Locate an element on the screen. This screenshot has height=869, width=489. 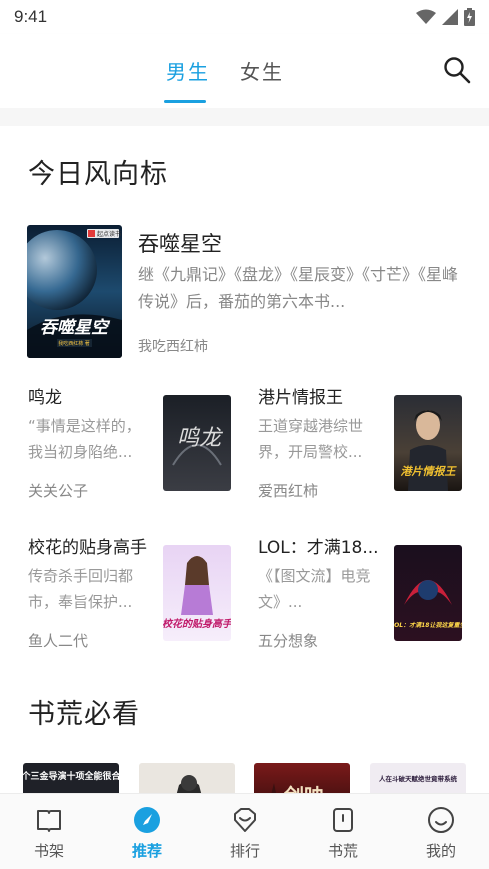
tab-female: 女生 is located at coordinates (262, 70).